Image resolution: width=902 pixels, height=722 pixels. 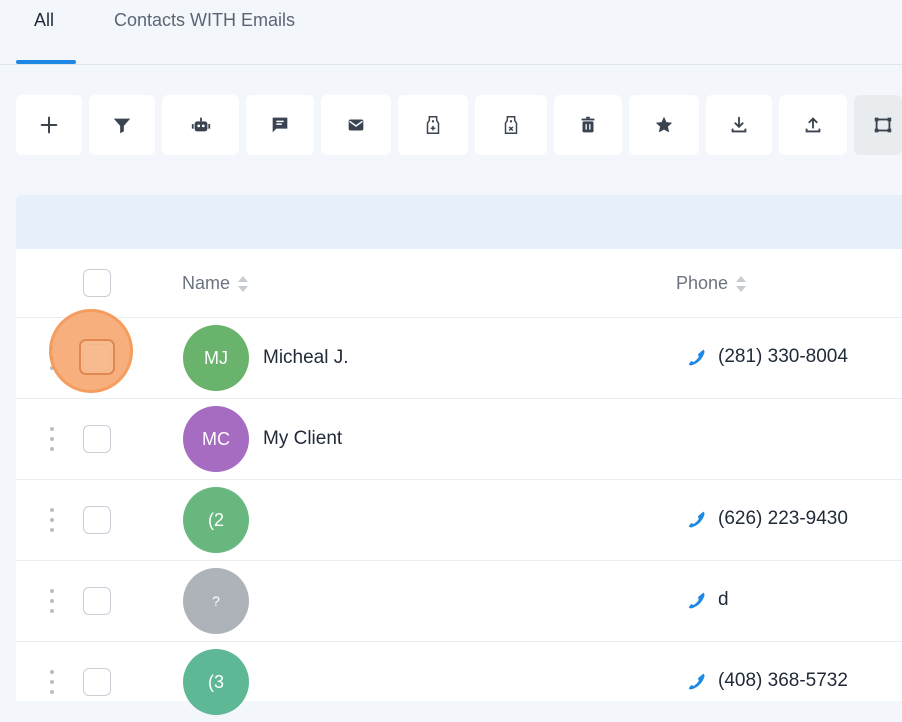 I want to click on contact-phone: (408) 368-5732, so click(x=767, y=681).